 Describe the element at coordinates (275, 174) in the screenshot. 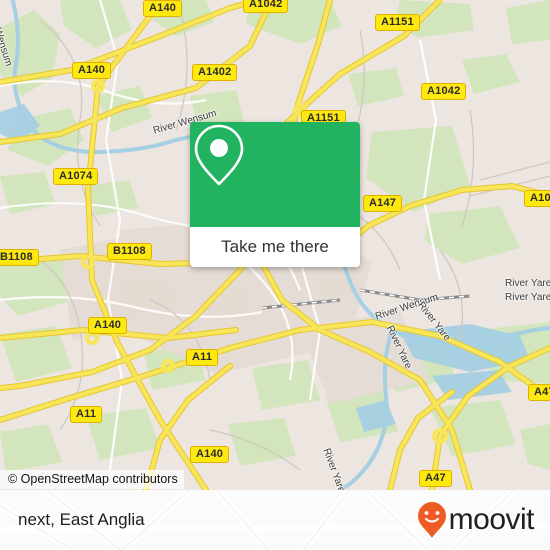

I see `card-pin-area` at that location.